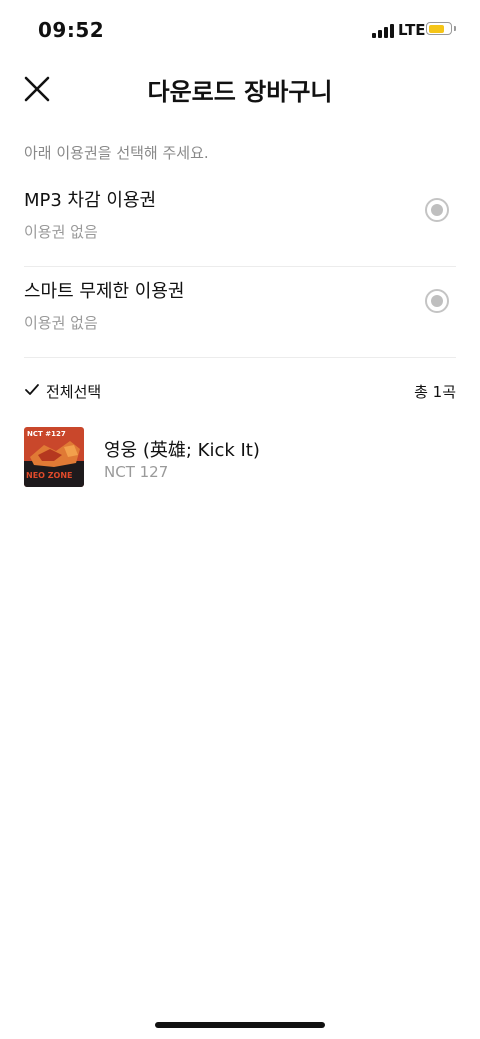 This screenshot has height=1039, width=480. Describe the element at coordinates (90, 200) in the screenshot. I see `pass-name: MP3 차감 이용권` at that location.